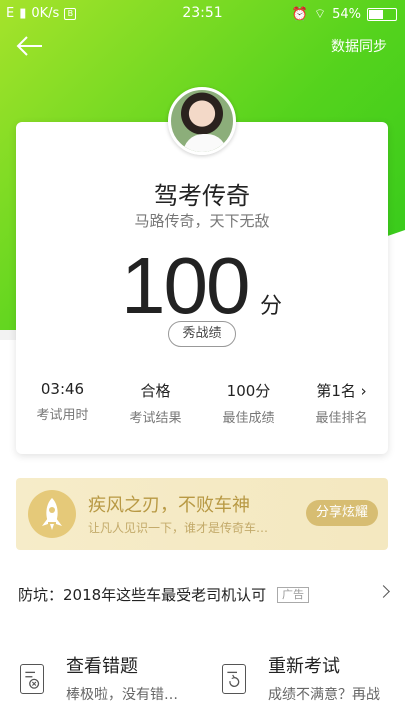  I want to click on wifi-icon: ⌔, so click(320, 14).